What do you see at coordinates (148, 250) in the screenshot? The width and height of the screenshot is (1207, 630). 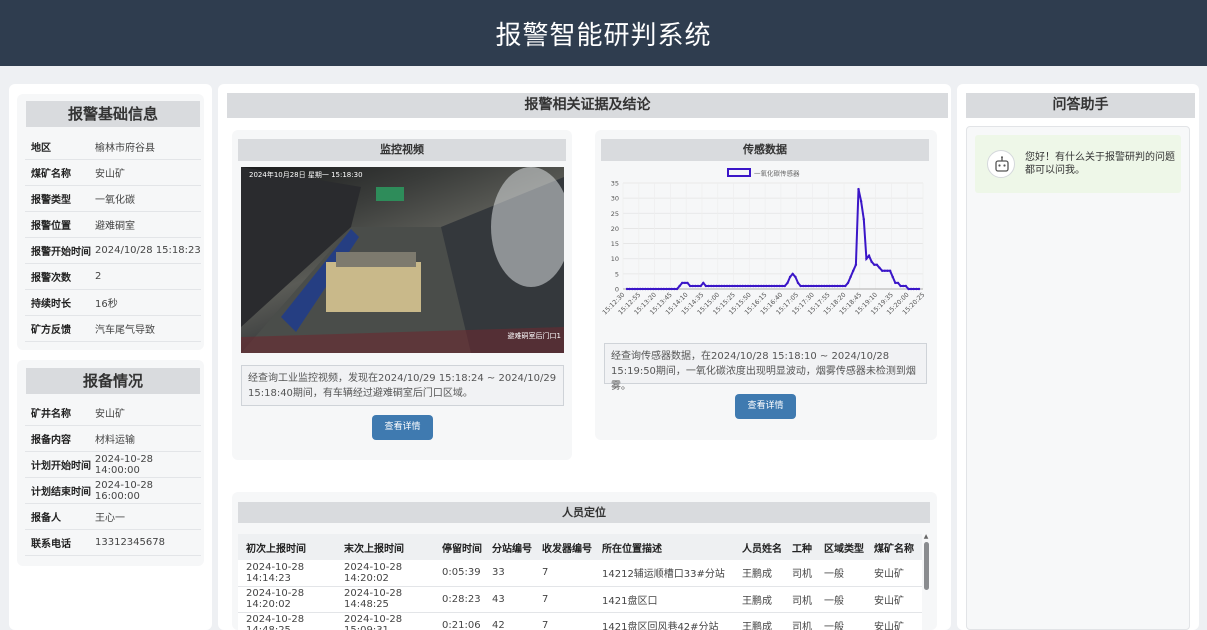 I see `info-value: 2024/10/28 15:18:23` at bounding box center [148, 250].